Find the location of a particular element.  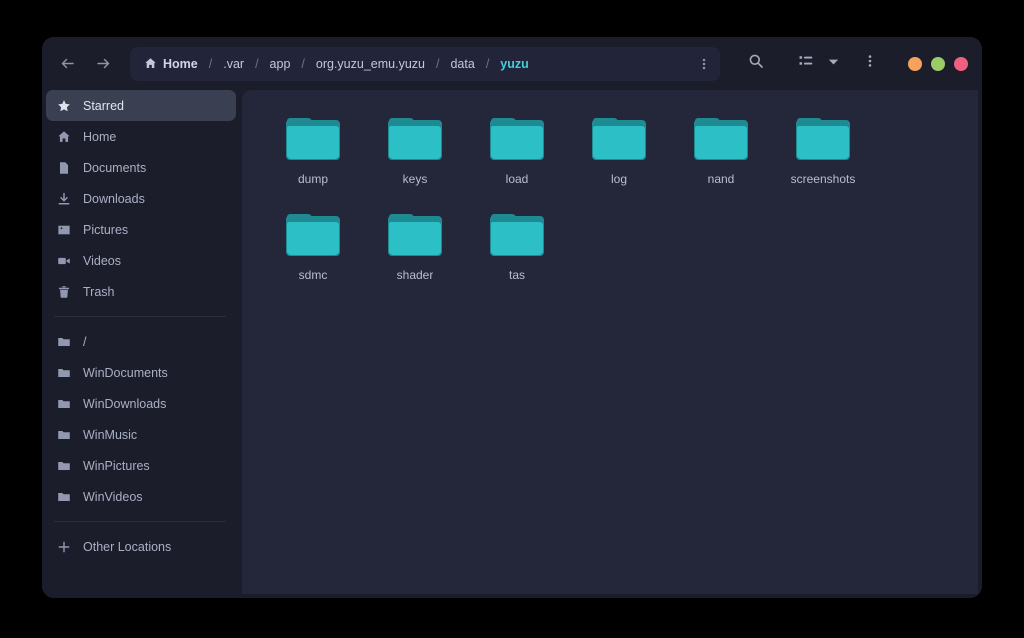

sidebar-item-label: Downloads is located at coordinates (114, 198).